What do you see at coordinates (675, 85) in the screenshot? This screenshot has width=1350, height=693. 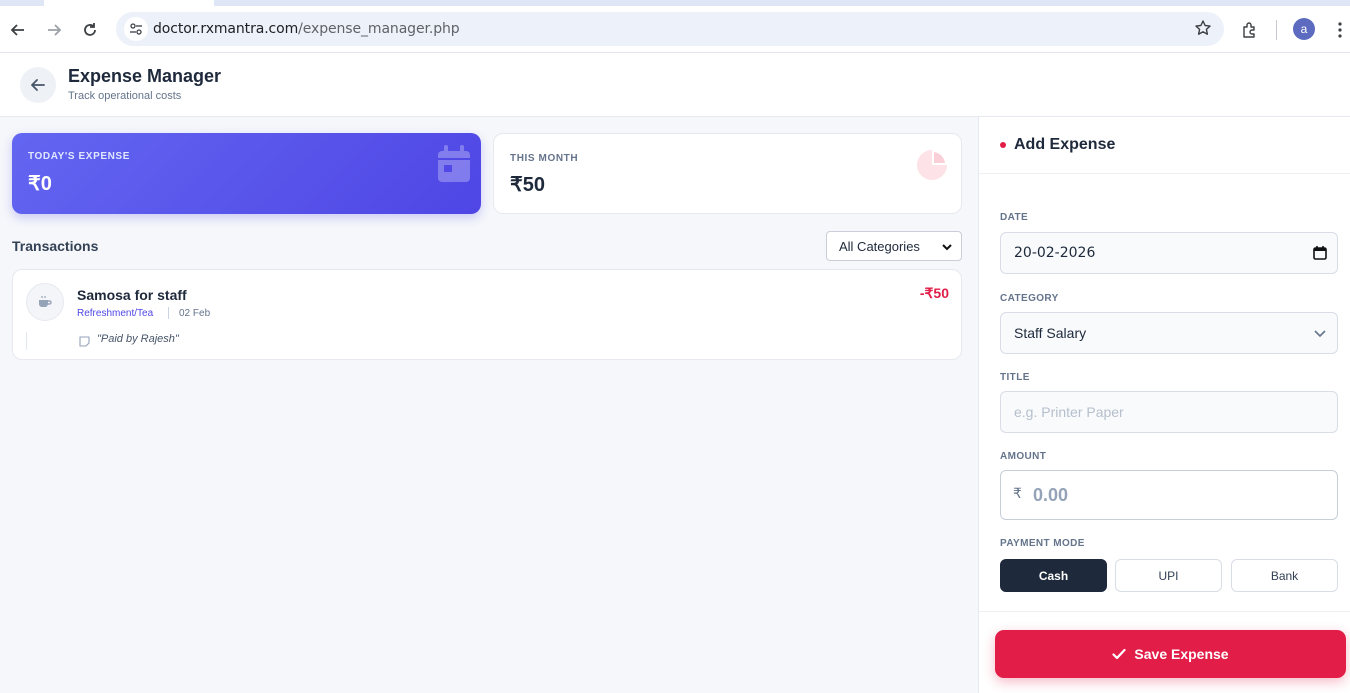 I see `app-header: Expense Manager Track operational costs` at bounding box center [675, 85].